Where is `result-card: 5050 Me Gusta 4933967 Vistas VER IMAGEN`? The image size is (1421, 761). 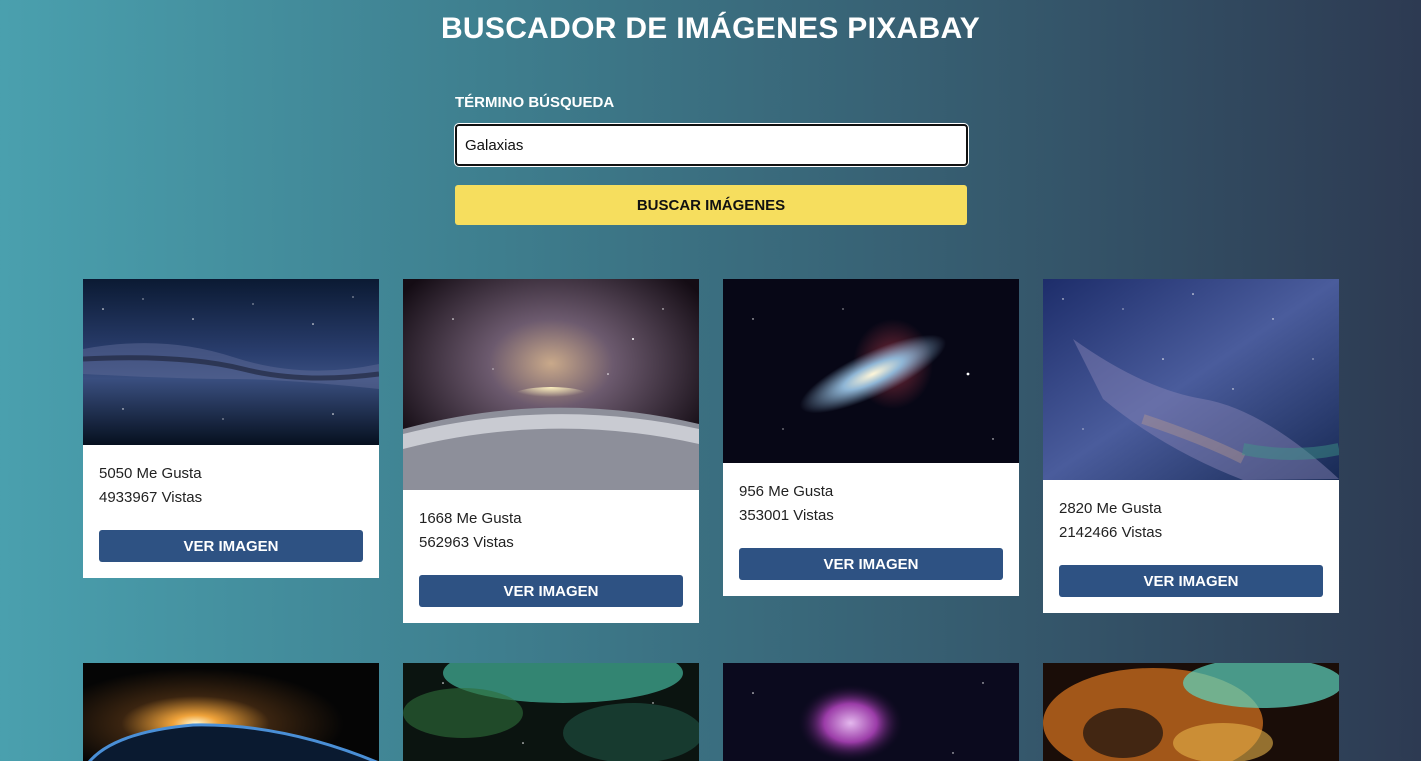
result-card: 5050 Me Gusta 4933967 Vistas VER IMAGEN is located at coordinates (231, 428).